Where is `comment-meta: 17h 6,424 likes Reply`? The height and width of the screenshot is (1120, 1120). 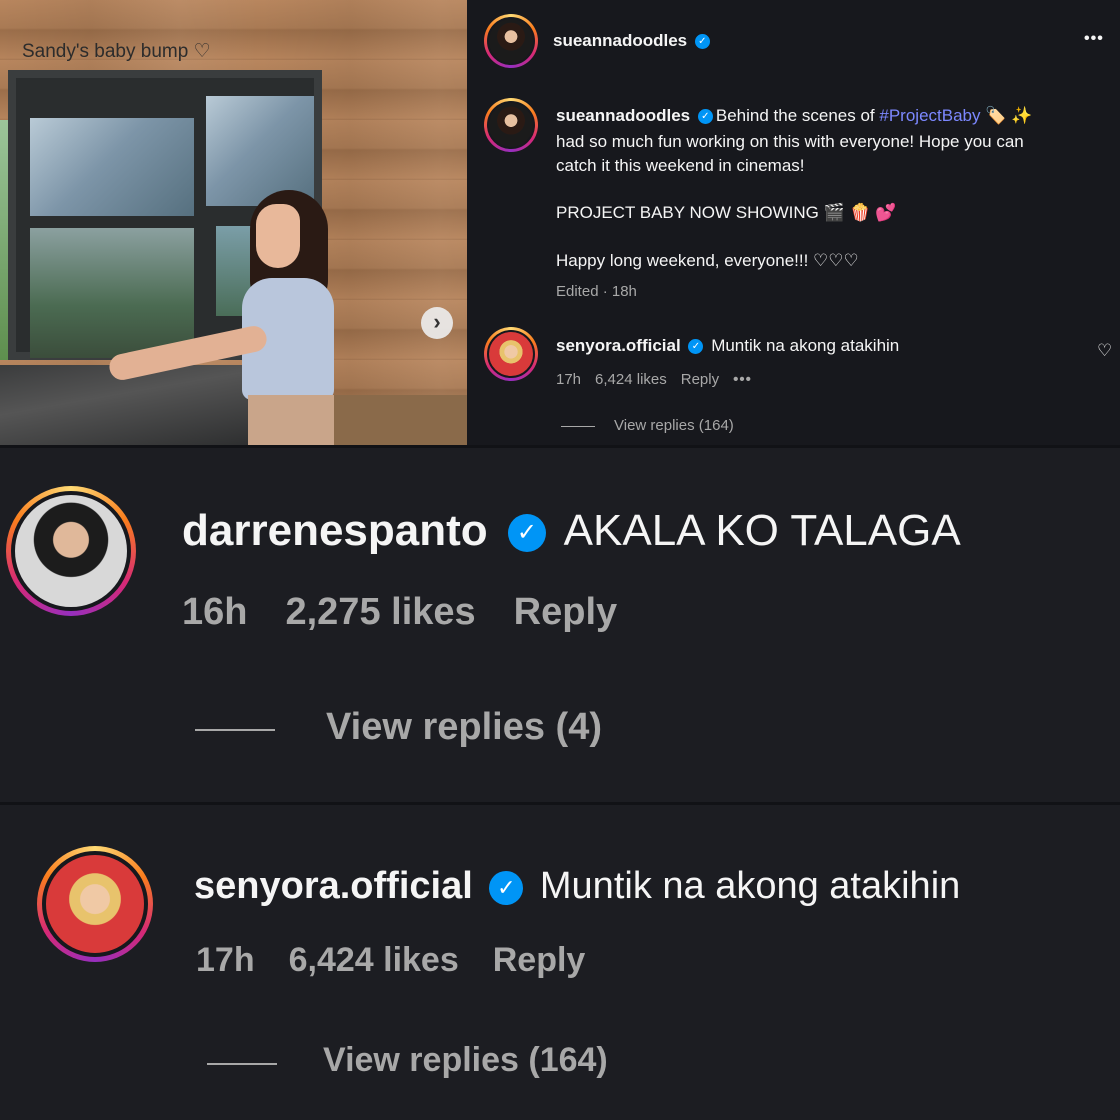
comment-meta: 17h 6,424 likes Reply is located at coordinates (397, 960).